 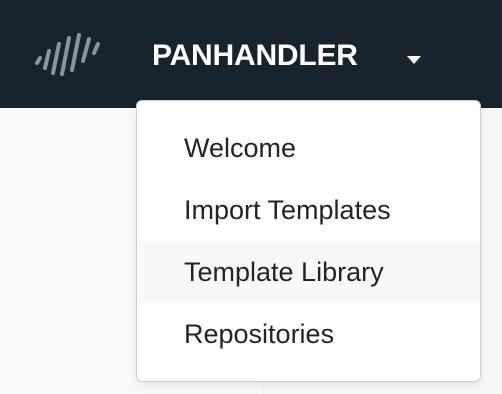 What do you see at coordinates (255, 56) in the screenshot?
I see `brand-label: PANHANDLER` at bounding box center [255, 56].